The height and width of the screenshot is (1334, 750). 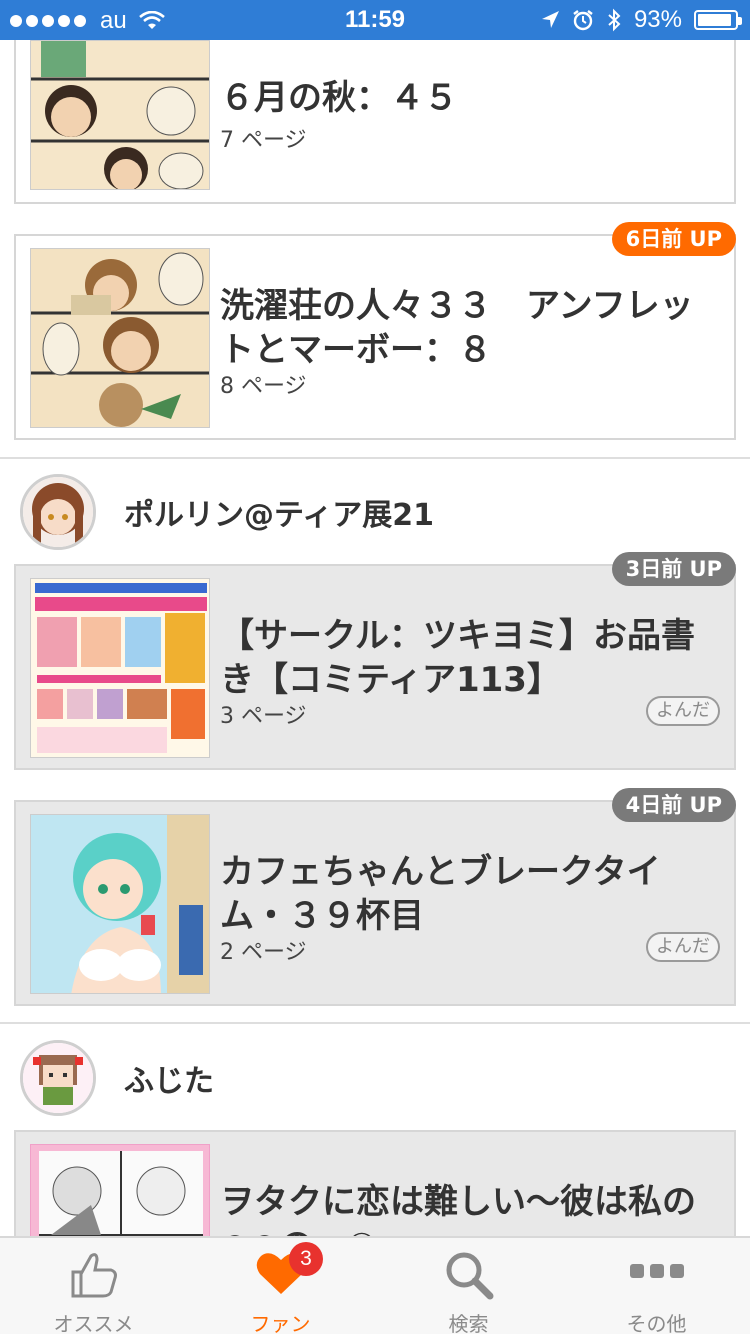 What do you see at coordinates (457, 328) in the screenshot?
I see `manga-title: 洗濯荘の人々３３ アンフレットとマーボー：８` at bounding box center [457, 328].